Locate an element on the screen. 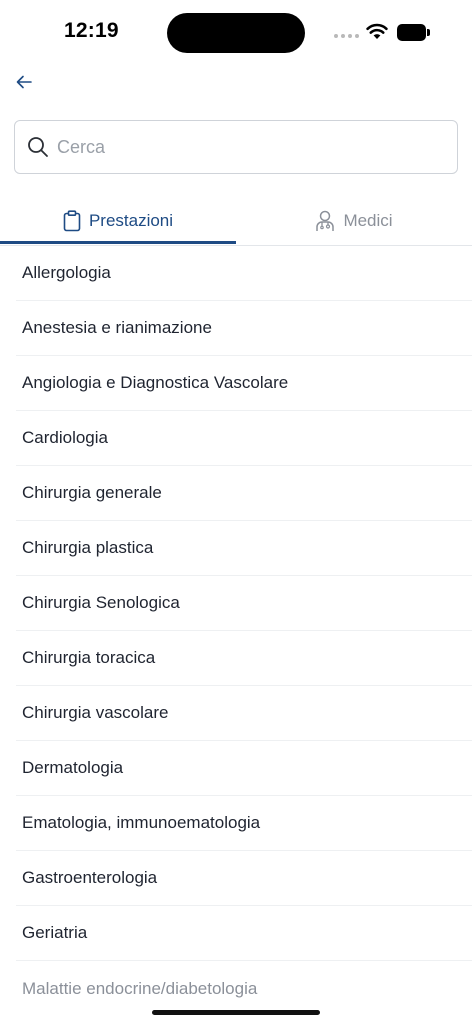 The image size is (472, 1024). list-item: Allergologia is located at coordinates (244, 273).